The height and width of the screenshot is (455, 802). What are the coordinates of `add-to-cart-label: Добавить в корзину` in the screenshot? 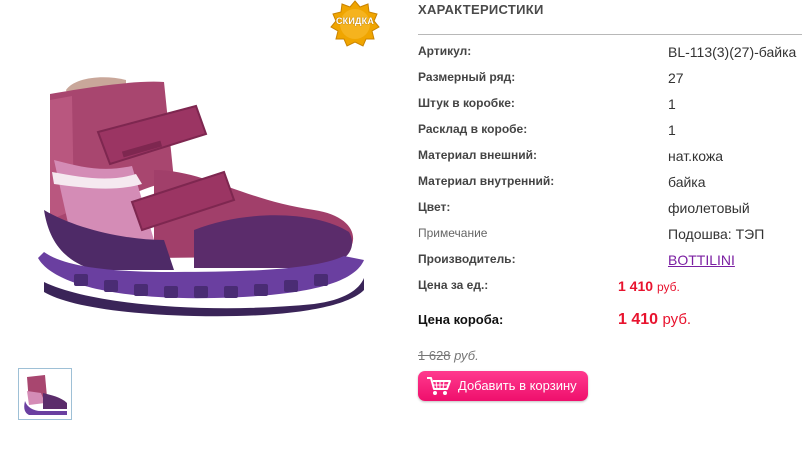 It's located at (517, 385).